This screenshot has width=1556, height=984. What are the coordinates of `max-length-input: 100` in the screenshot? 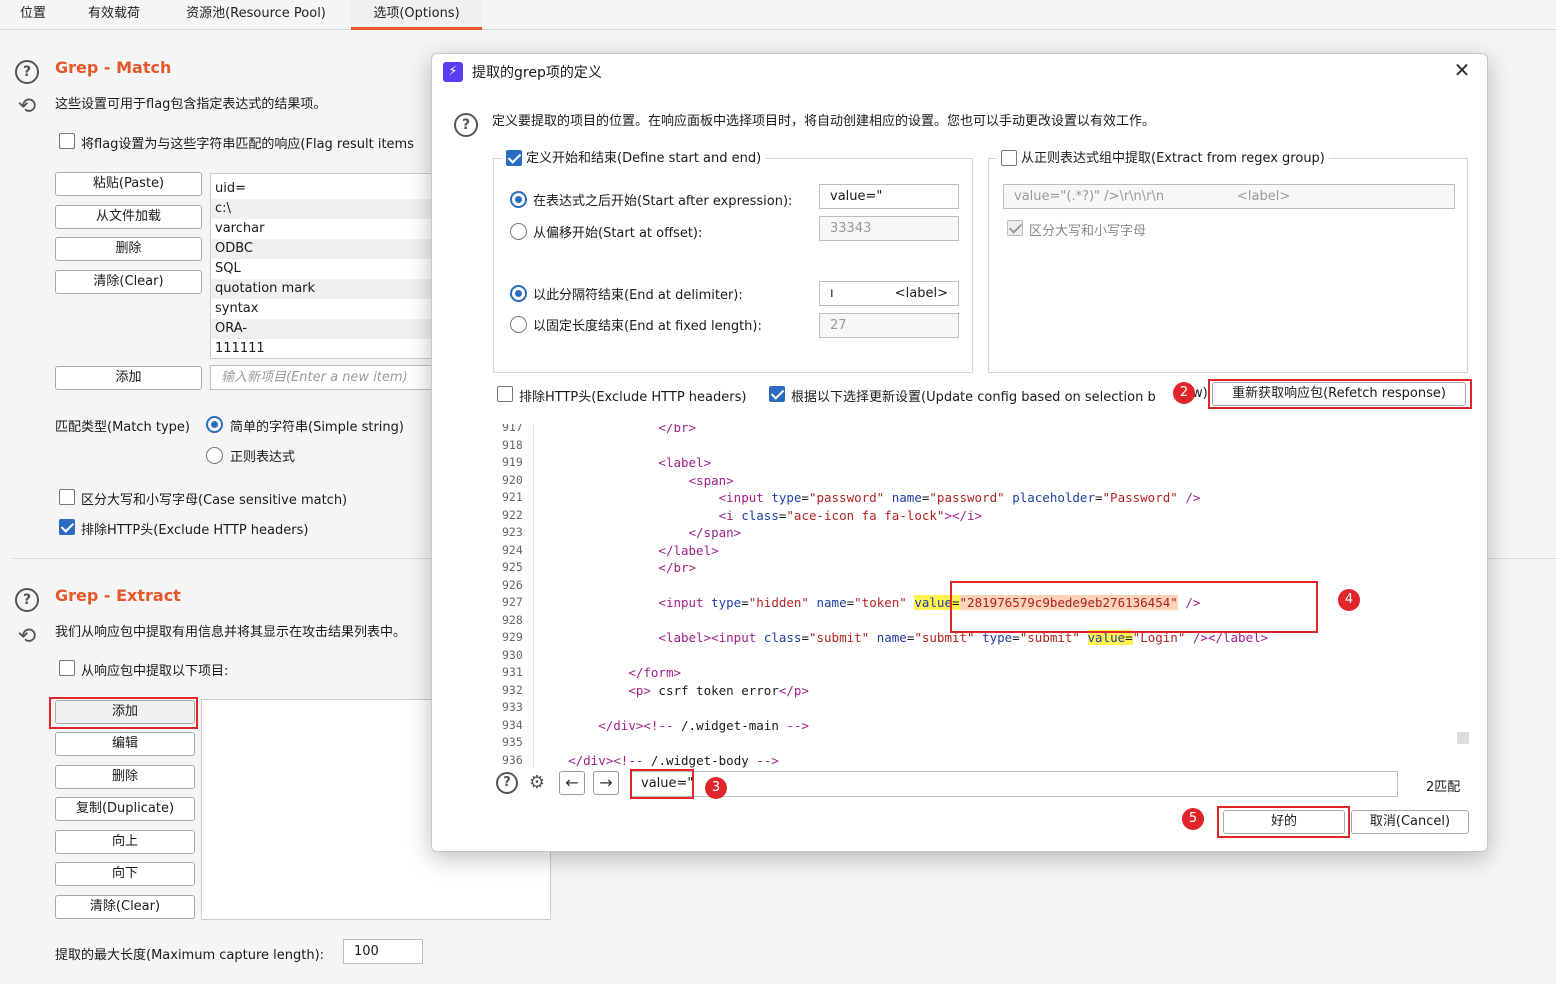 It's located at (383, 951).